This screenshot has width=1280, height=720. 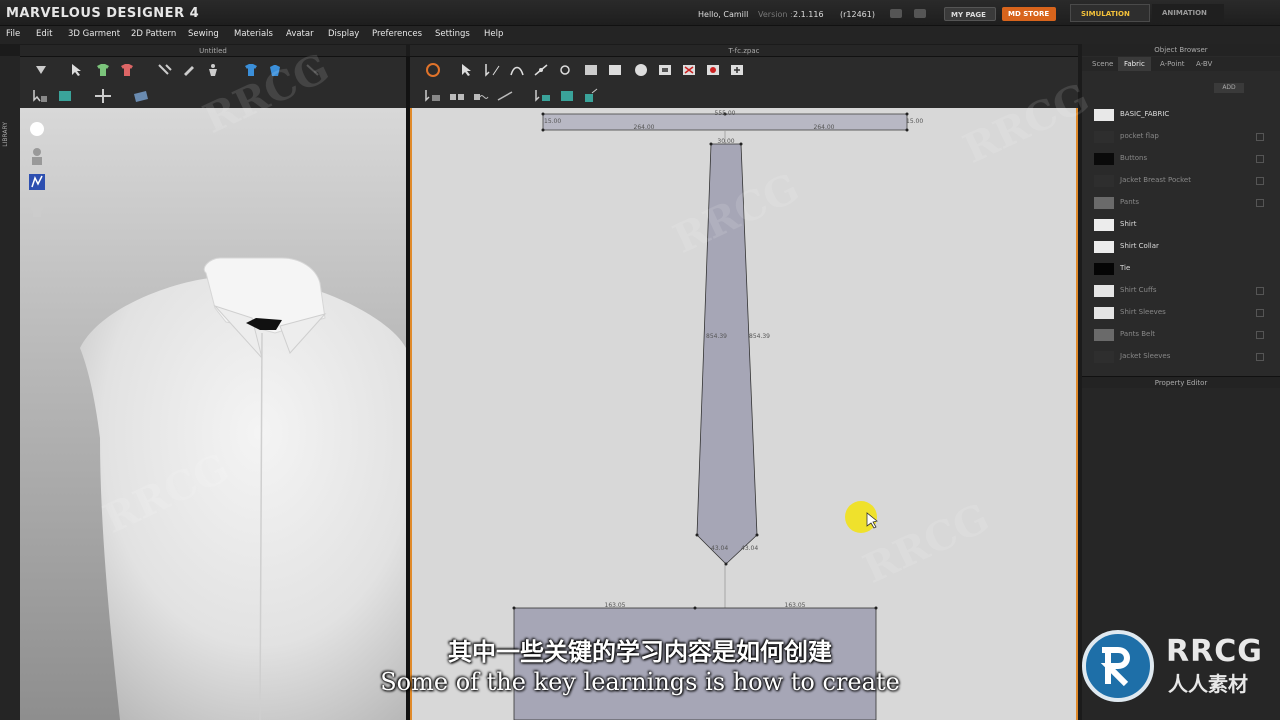 What do you see at coordinates (689, 70) in the screenshot?
I see `dart-tool-icon` at bounding box center [689, 70].